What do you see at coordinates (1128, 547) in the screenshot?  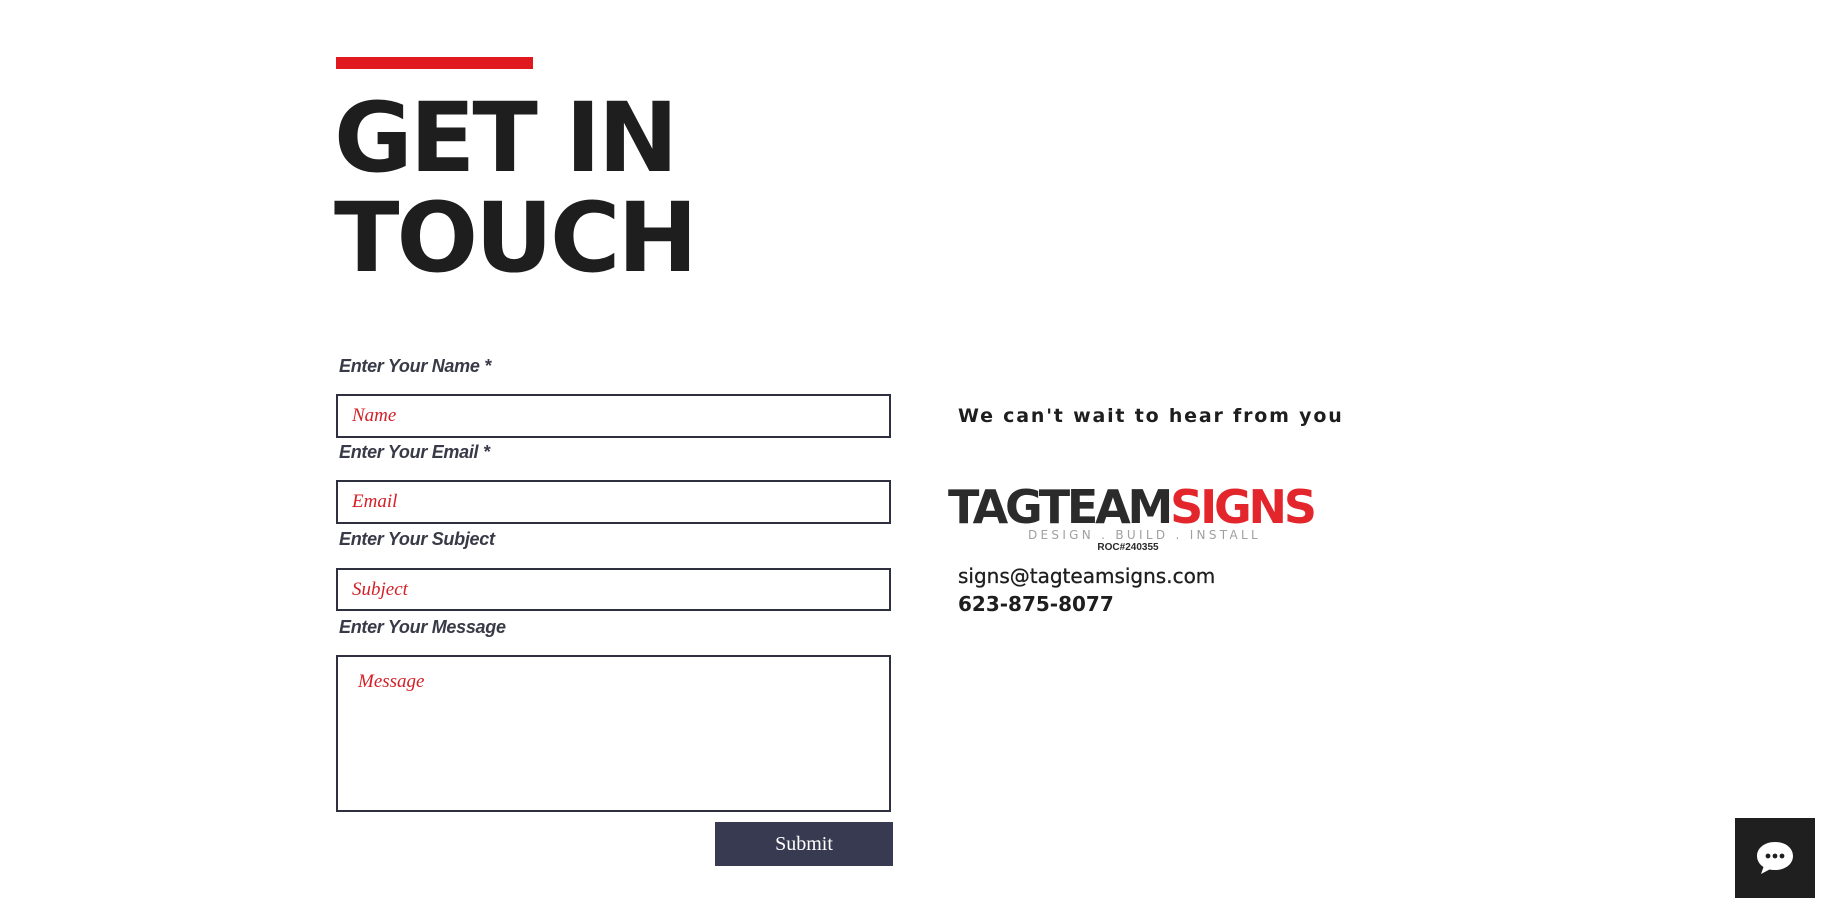 I see `logo-license: ROC#240355` at bounding box center [1128, 547].